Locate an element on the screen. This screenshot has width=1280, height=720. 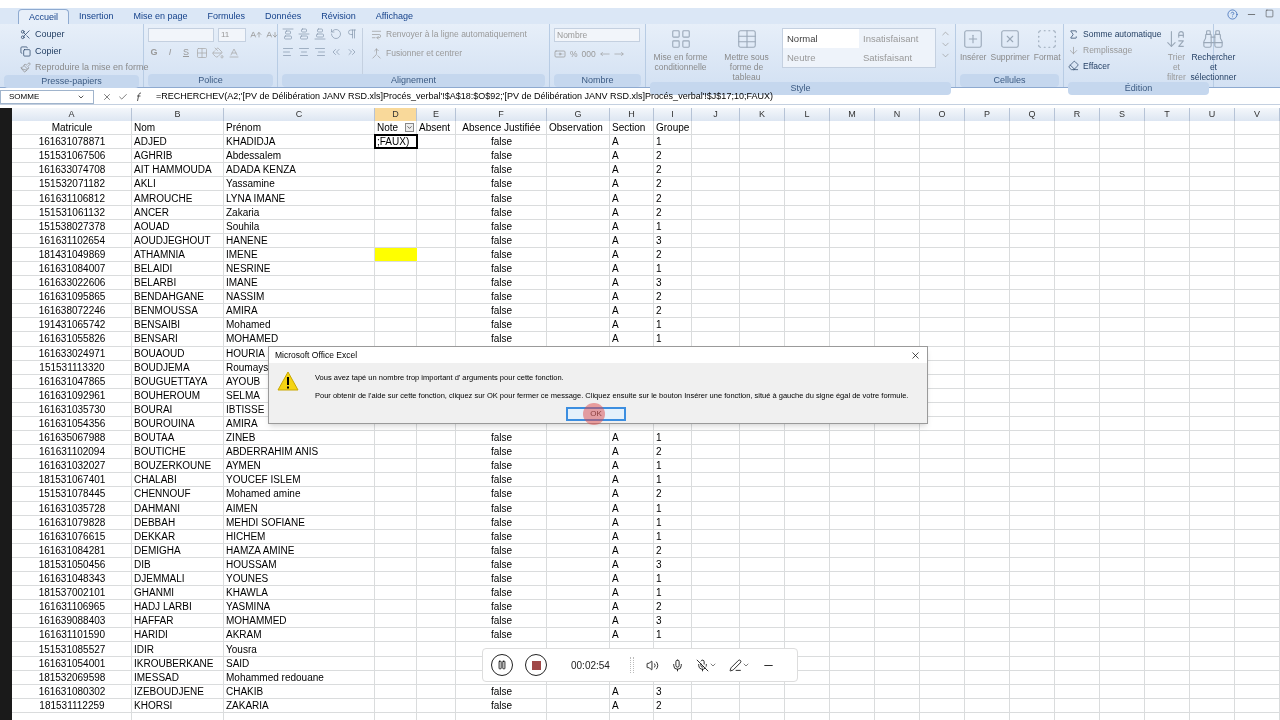
column-letter: O is located at coordinates (942, 114).